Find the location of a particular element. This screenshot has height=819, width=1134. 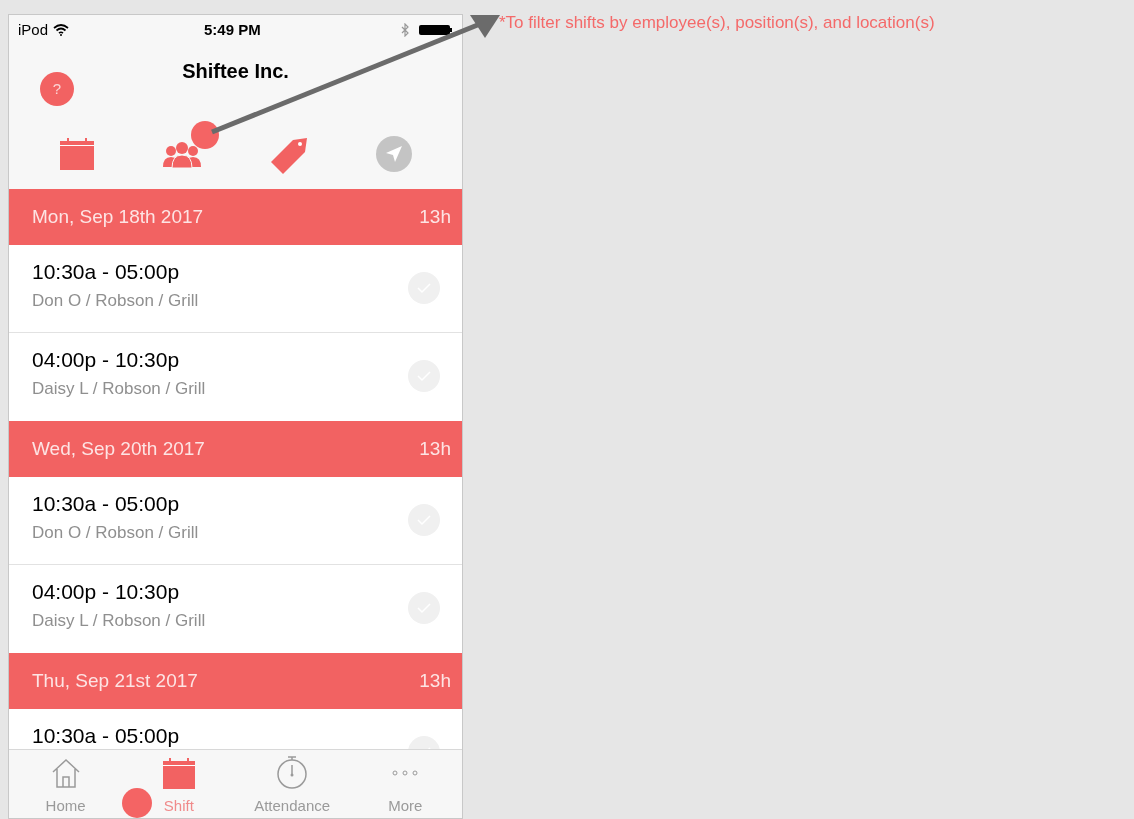

stopwatch-icon is located at coordinates (292, 771).